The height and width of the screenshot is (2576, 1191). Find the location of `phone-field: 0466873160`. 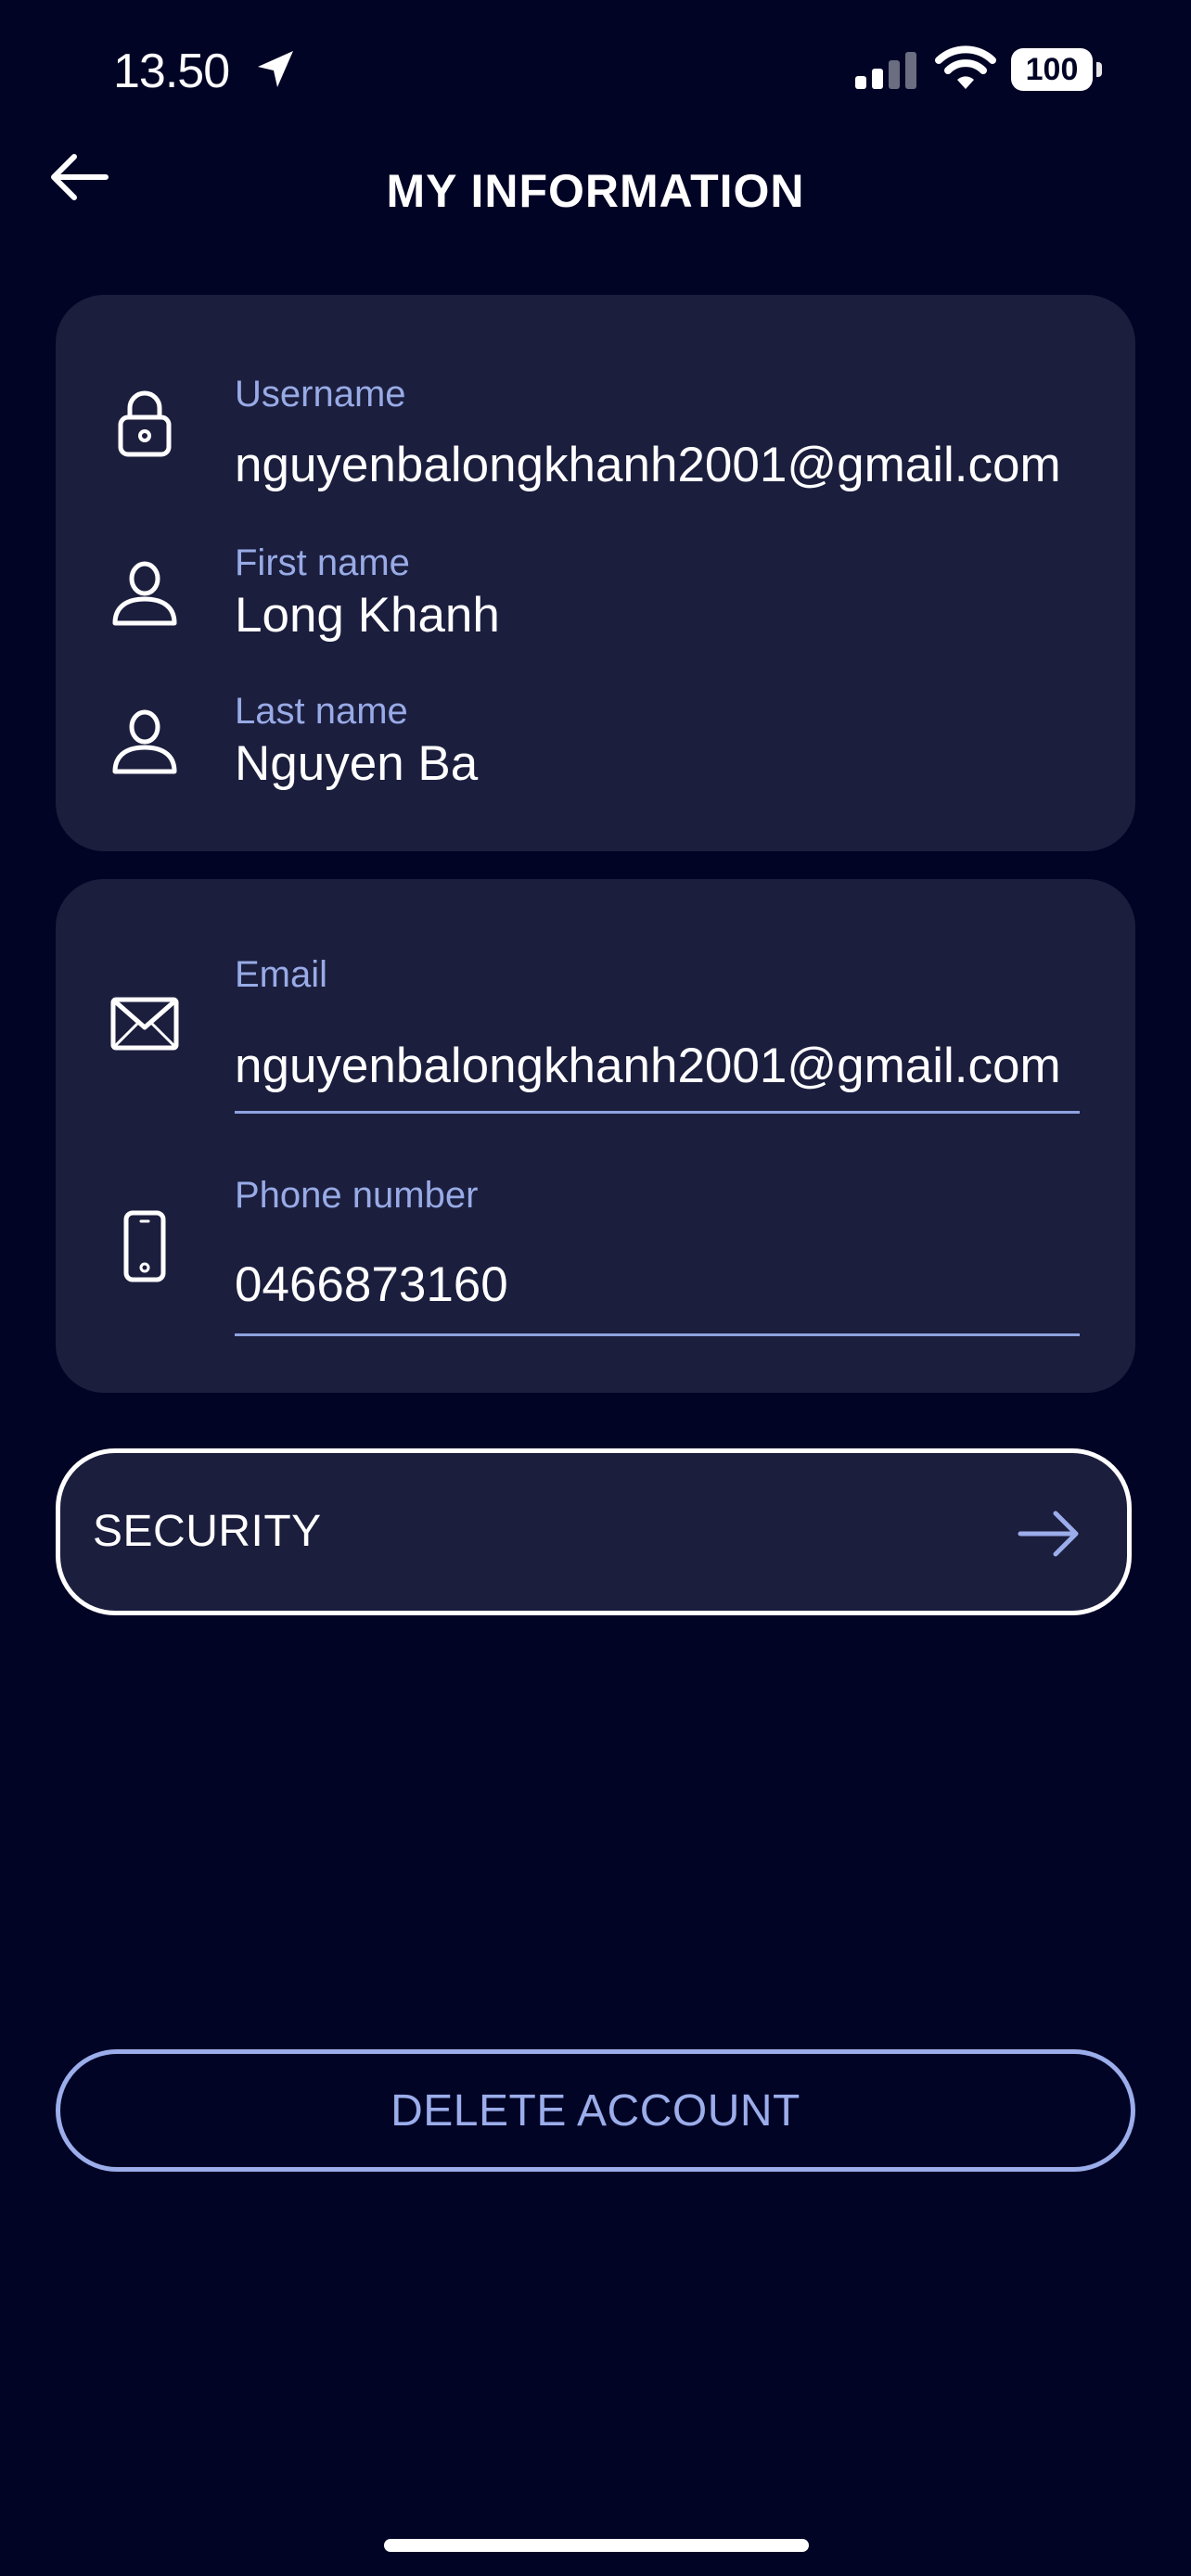

phone-field: 0466873160 is located at coordinates (372, 1285).